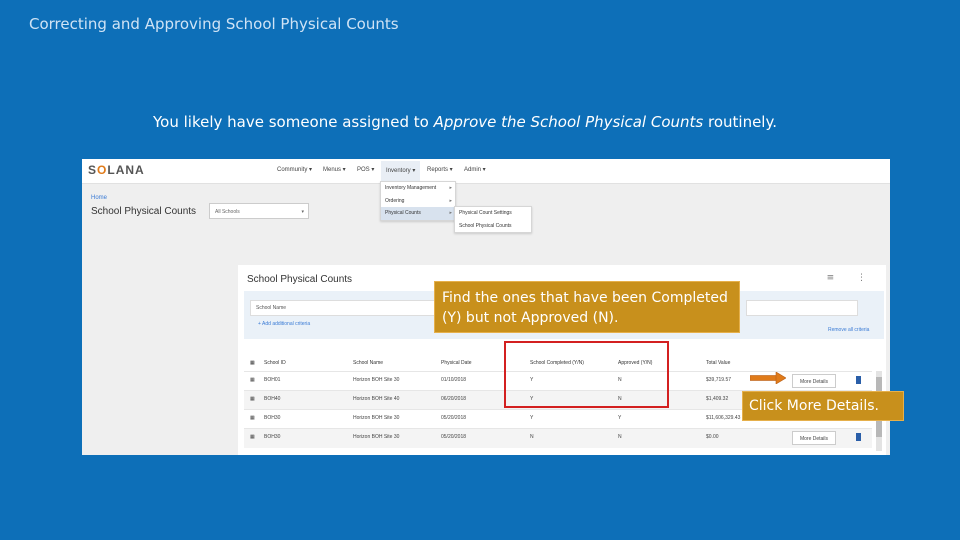  What do you see at coordinates (272, 399) in the screenshot?
I see `cell-school-id: BOH40` at bounding box center [272, 399].